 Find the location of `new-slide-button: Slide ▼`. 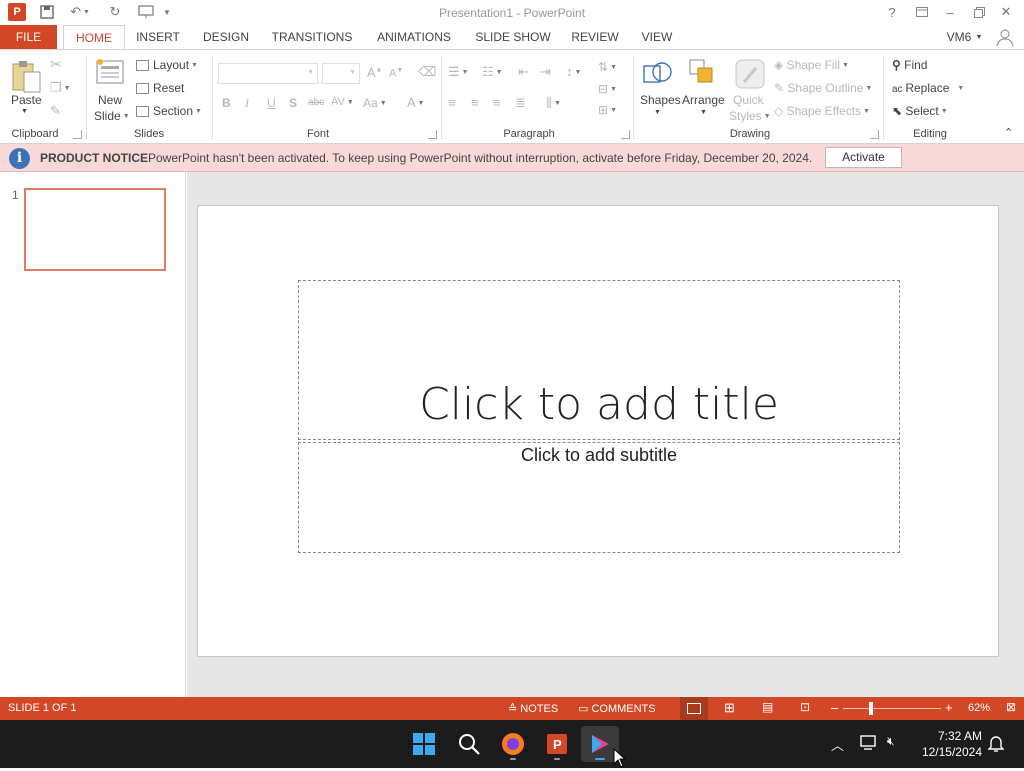

new-slide-button: Slide ▼ is located at coordinates (112, 116).